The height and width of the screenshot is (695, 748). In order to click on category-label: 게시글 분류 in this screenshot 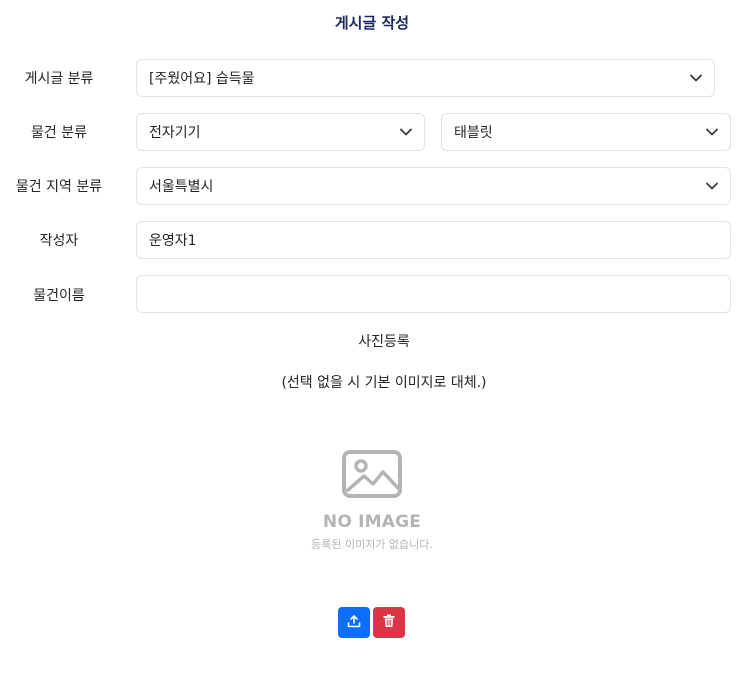, I will do `click(59, 79)`.